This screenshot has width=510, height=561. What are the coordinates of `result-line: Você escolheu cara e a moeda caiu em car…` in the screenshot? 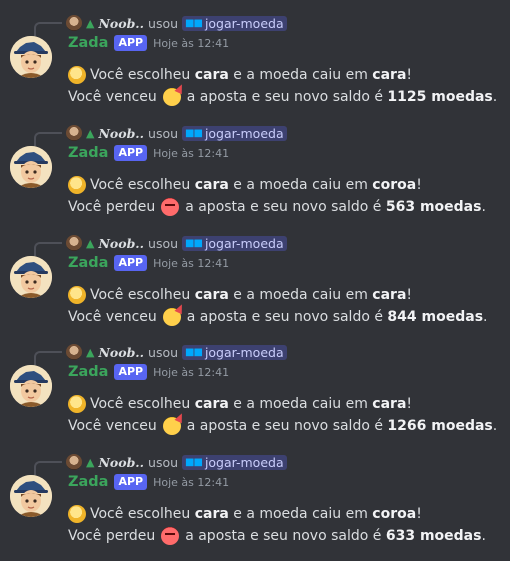 It's located at (240, 75).